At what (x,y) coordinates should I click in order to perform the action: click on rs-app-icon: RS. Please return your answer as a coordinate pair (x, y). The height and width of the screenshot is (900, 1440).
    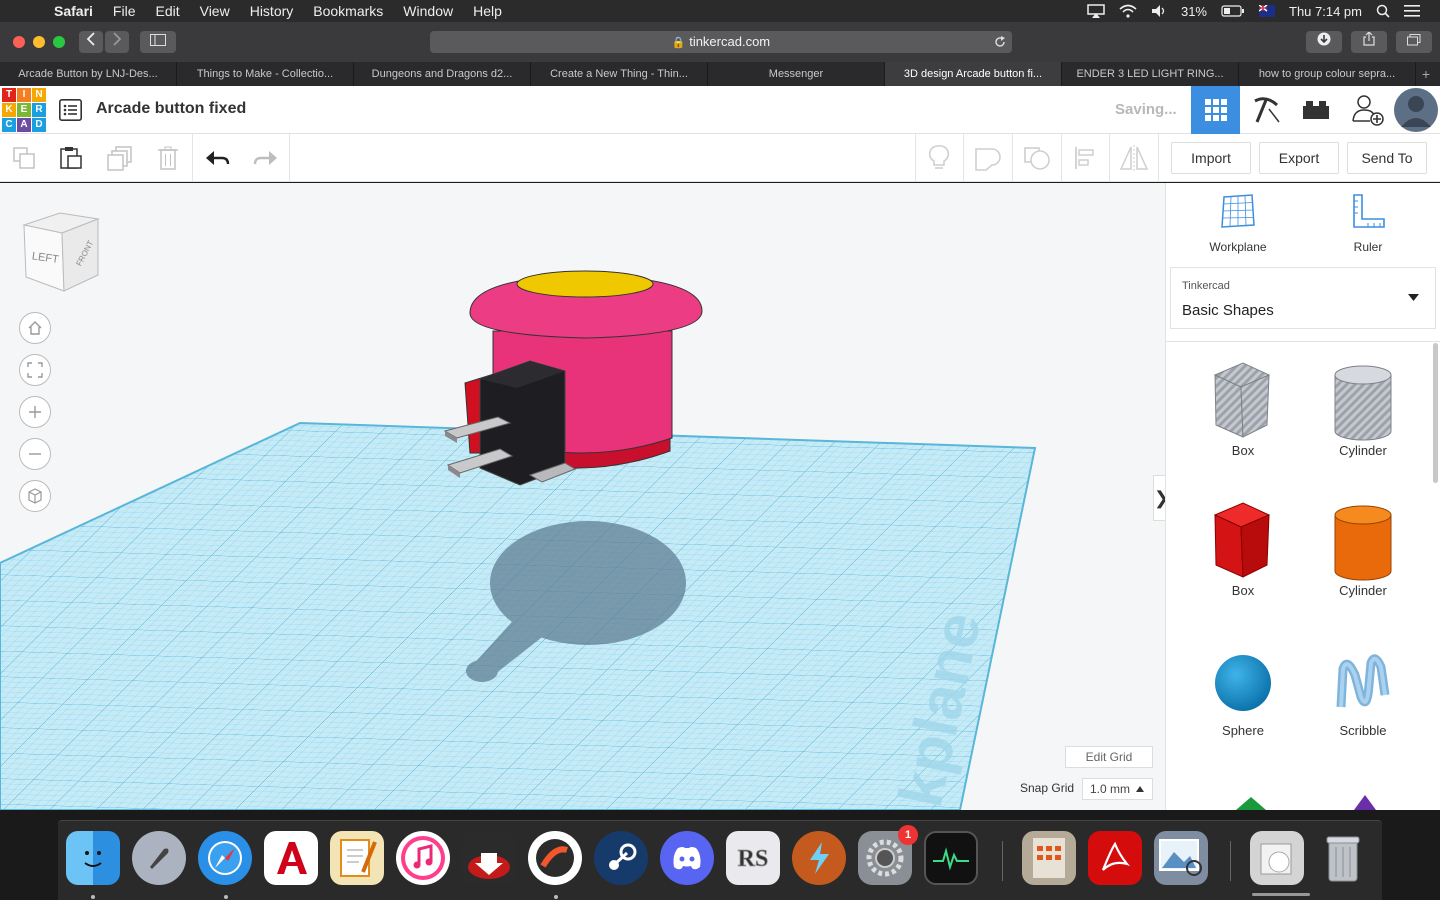
    Looking at the image, I should click on (753, 858).